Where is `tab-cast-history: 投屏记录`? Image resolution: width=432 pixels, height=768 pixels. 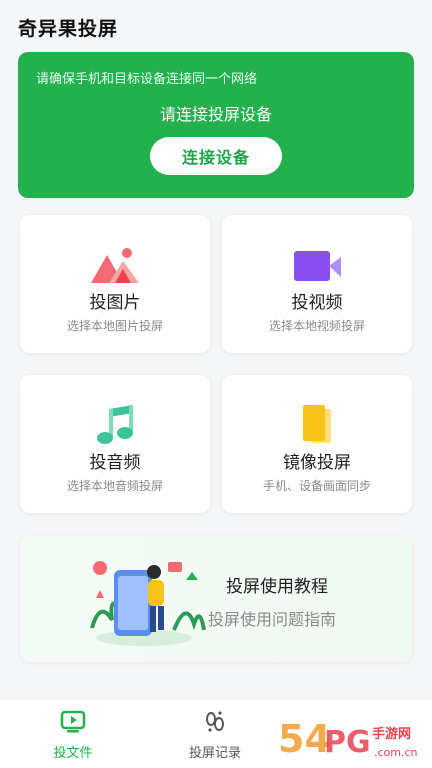 tab-cast-history: 投屏记录 is located at coordinates (215, 735).